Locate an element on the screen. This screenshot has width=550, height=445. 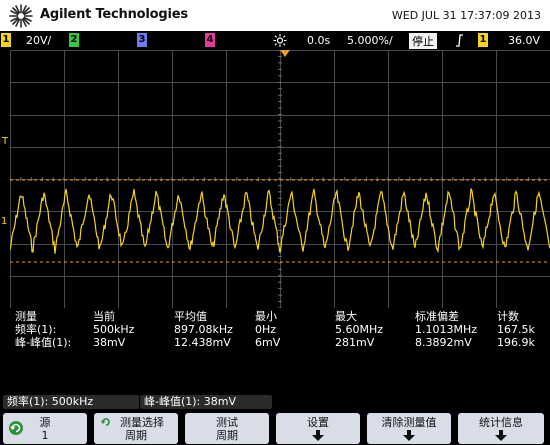
measurement-readouts: 频率(1): 500kHz 峰-峰值(1): 38mV is located at coordinates (275, 401).